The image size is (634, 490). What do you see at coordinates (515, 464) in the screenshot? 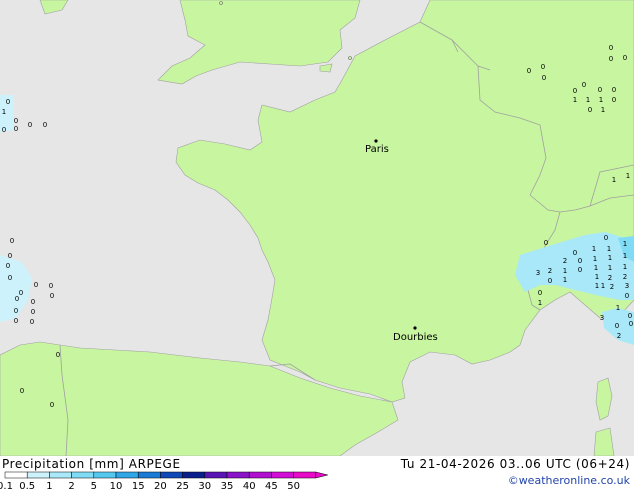
I see `forecast-time: Tu 21-04-2026 03..06 UTC (06+24)` at bounding box center [515, 464].